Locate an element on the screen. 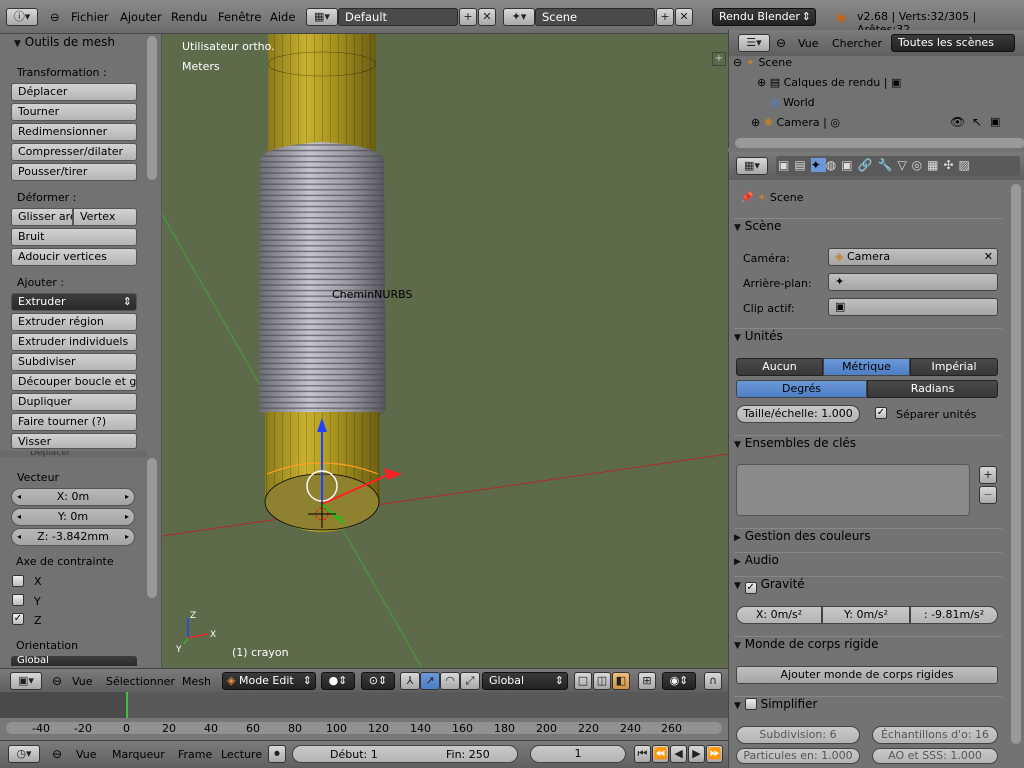 This screenshot has height=768, width=1024. operator-scrollbar is located at coordinates (152, 528).